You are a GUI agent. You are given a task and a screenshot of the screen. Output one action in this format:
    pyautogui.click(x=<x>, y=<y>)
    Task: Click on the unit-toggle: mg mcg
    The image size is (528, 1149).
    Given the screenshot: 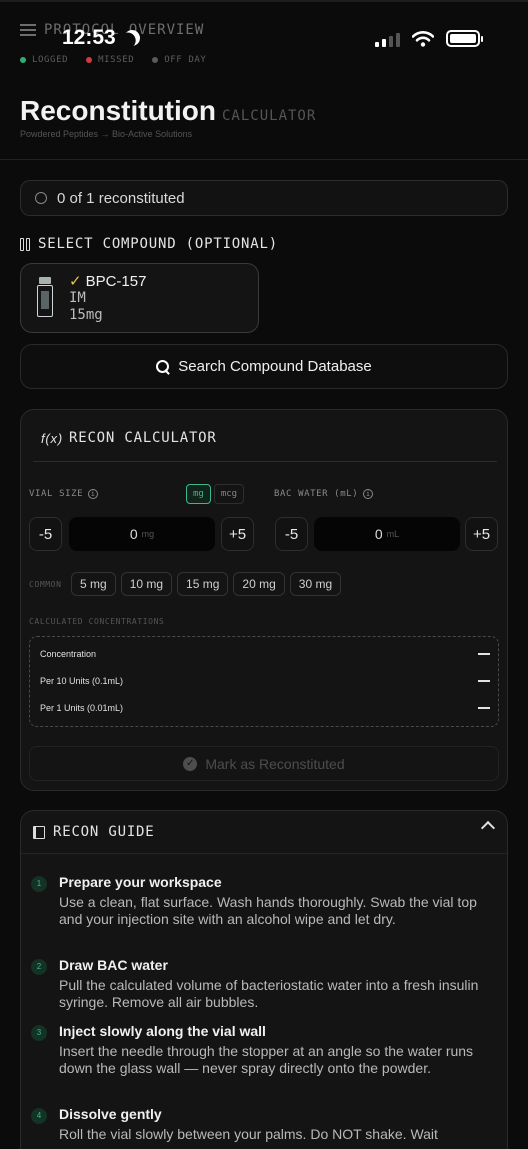 What is the action you would take?
    pyautogui.click(x=215, y=494)
    